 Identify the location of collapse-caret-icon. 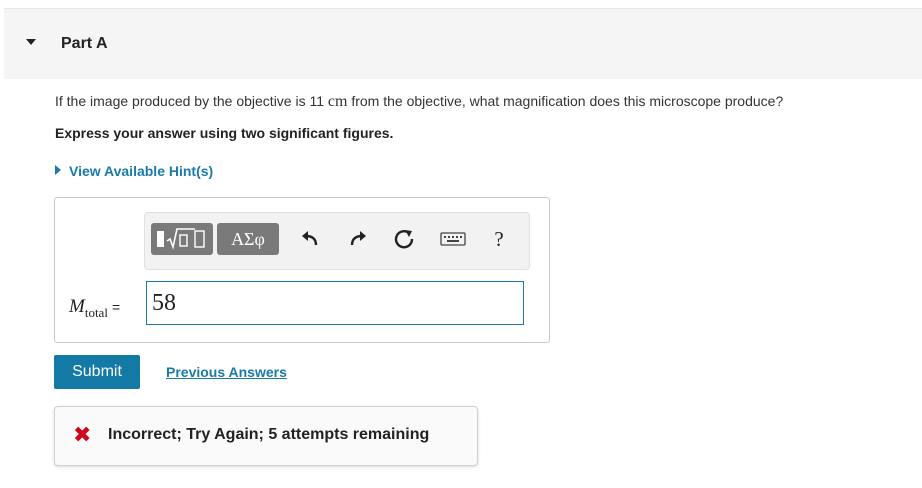
(31, 42).